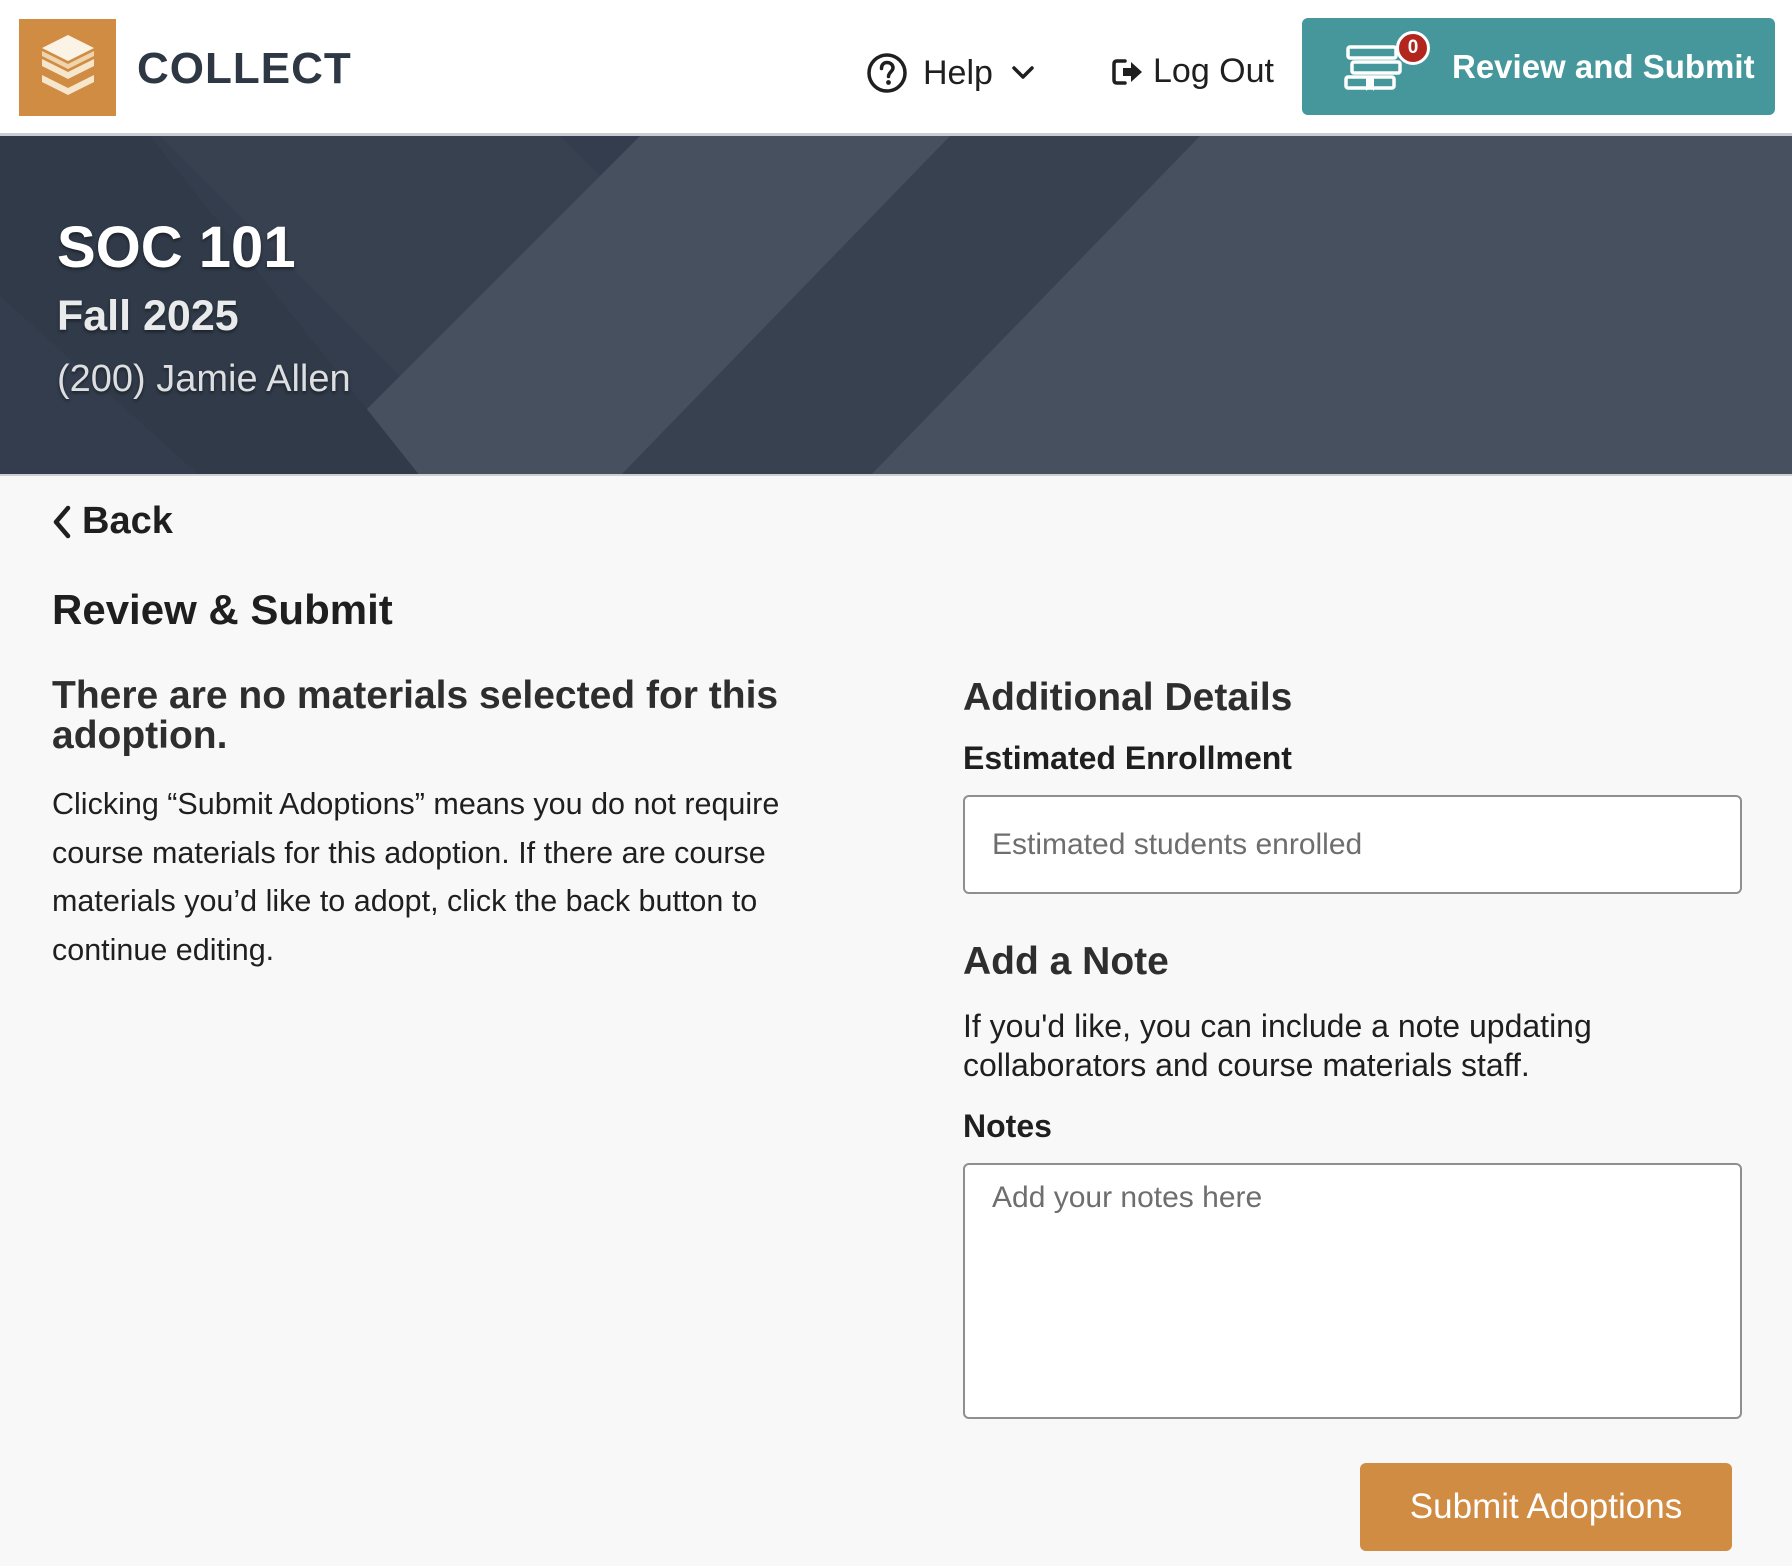 The image size is (1792, 1566). Describe the element at coordinates (1387, 62) in the screenshot. I see `cart-icon-wrap: 0` at that location.